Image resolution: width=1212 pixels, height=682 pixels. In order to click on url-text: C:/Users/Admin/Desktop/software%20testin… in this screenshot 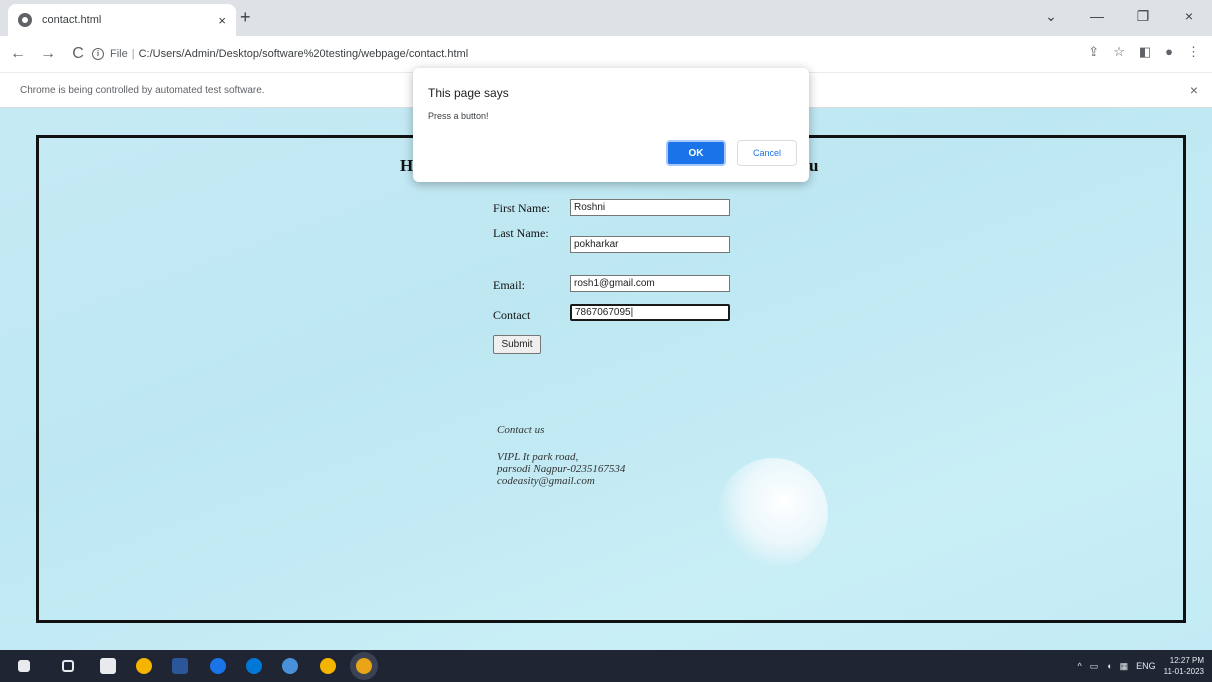, I will do `click(303, 54)`.